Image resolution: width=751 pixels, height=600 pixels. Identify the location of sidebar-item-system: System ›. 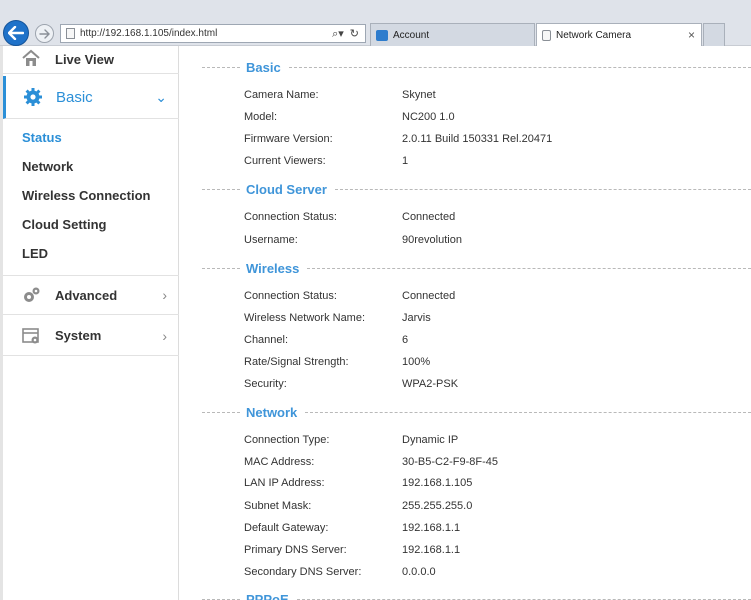
(91, 336).